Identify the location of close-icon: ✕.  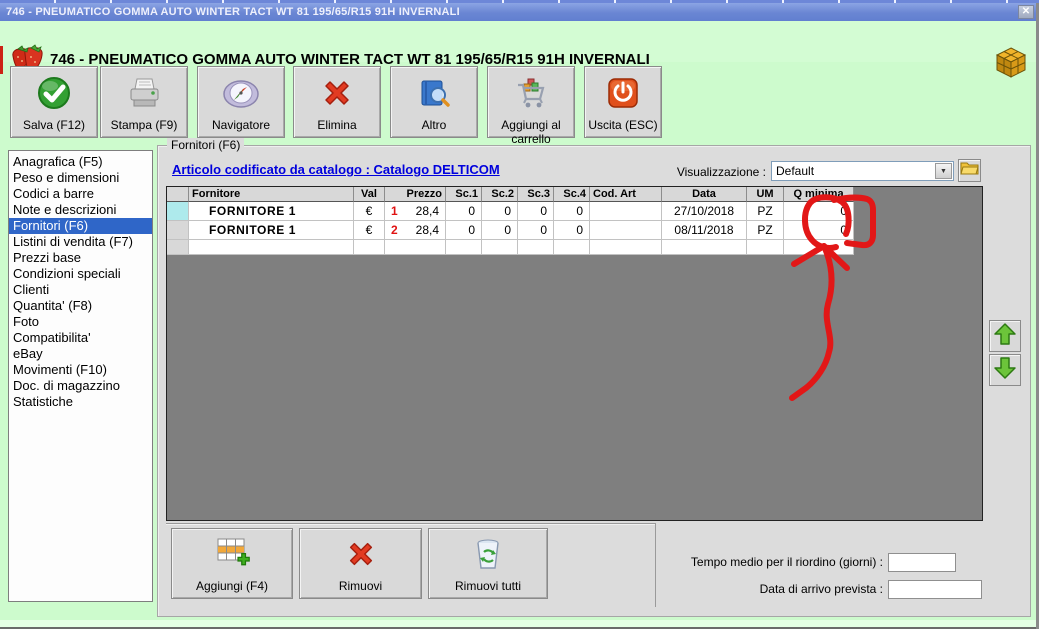
(1026, 12).